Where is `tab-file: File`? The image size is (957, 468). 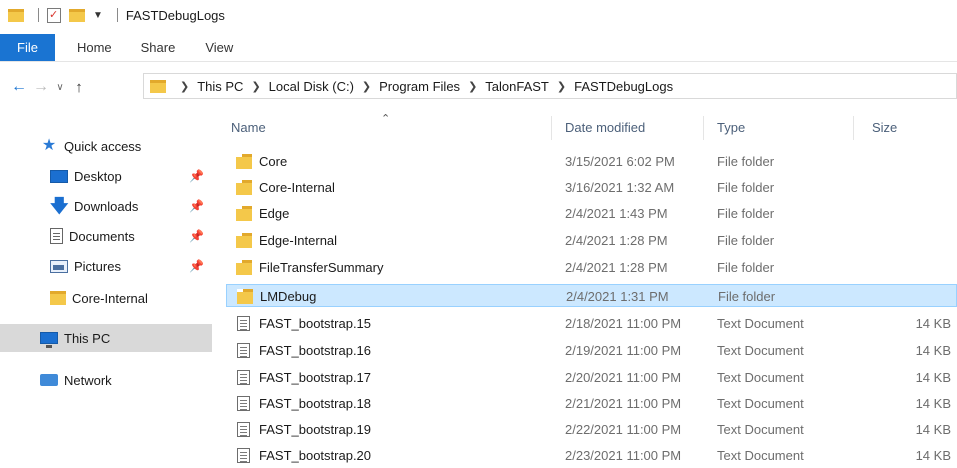 tab-file: File is located at coordinates (27, 47).